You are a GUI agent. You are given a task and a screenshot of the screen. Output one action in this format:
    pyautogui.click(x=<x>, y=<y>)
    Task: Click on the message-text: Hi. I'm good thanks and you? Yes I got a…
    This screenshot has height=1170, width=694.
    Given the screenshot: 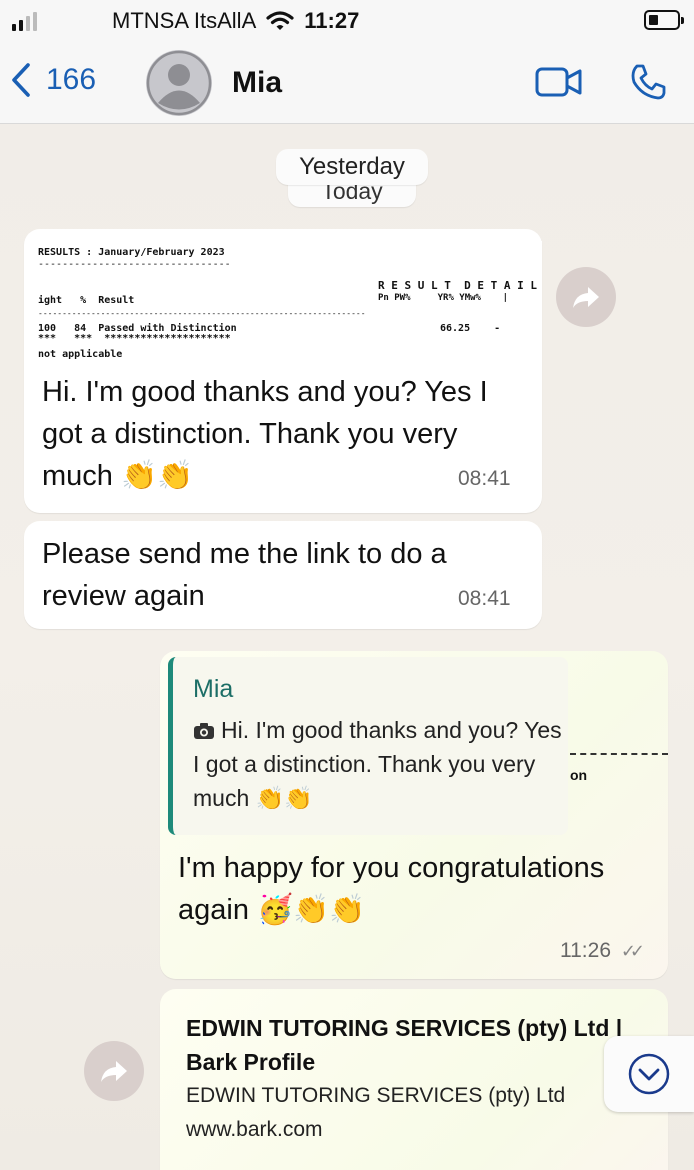 What is the action you would take?
    pyautogui.click(x=265, y=434)
    